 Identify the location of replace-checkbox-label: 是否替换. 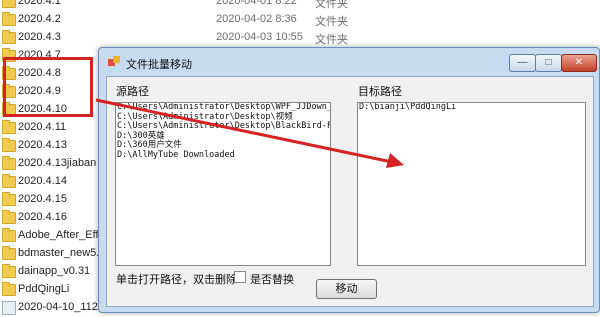
(272, 279).